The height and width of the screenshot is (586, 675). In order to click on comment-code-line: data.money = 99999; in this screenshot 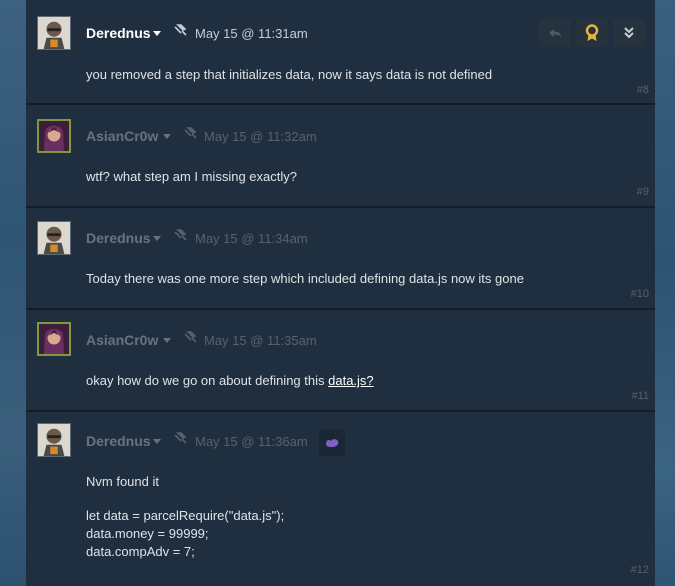, I will do `click(147, 533)`.